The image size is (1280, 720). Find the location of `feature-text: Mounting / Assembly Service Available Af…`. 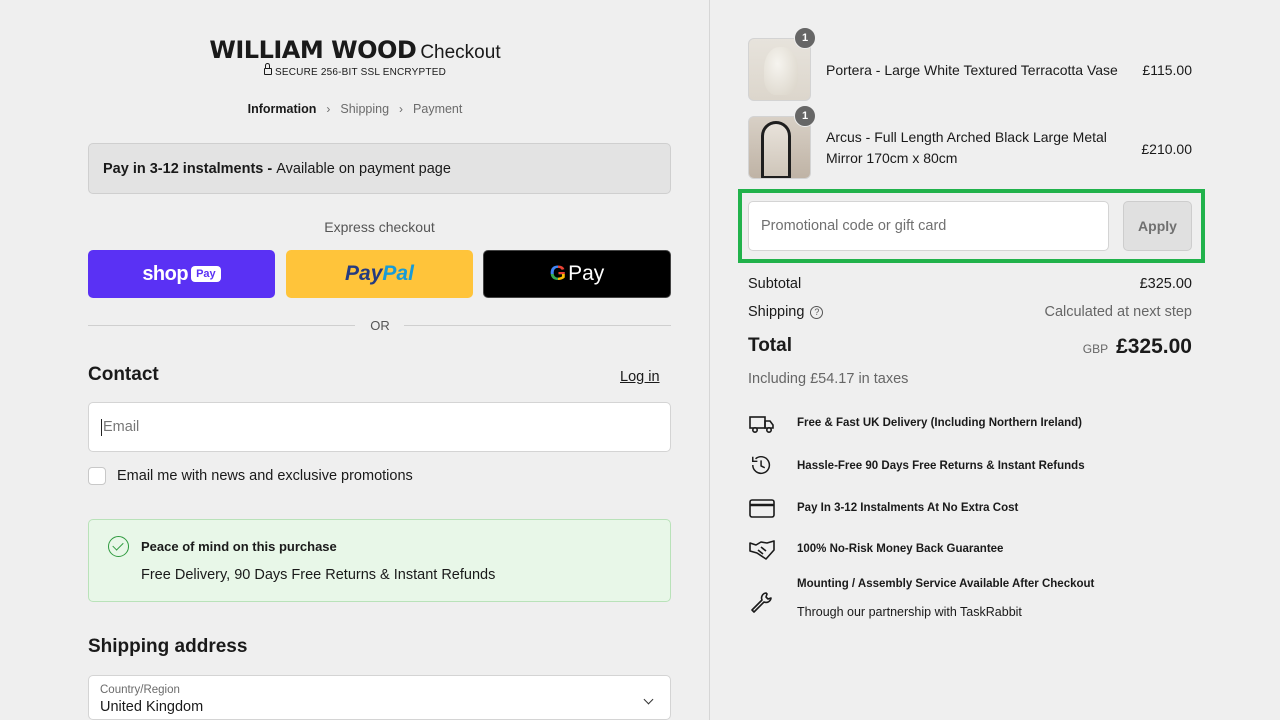

feature-text: Mounting / Assembly Service Available Af… is located at coordinates (946, 584).